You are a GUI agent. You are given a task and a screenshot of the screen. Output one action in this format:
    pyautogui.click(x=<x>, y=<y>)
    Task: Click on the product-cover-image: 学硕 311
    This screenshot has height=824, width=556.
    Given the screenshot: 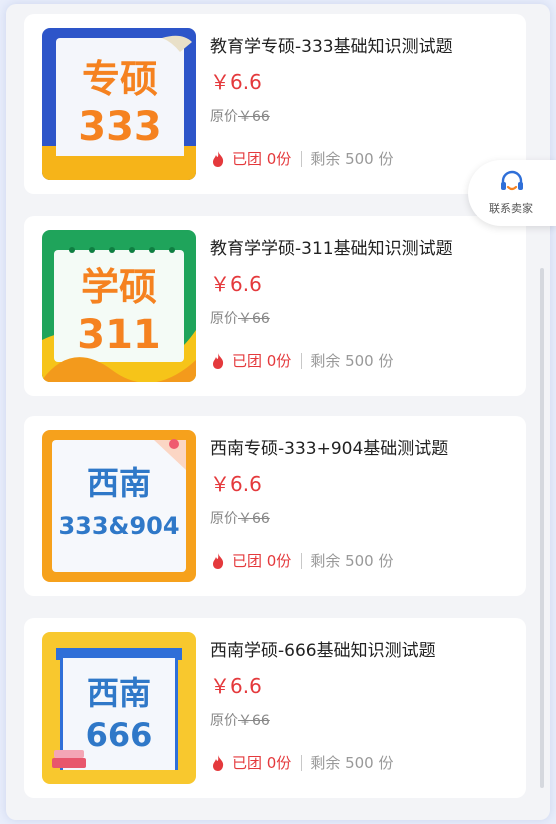 What is the action you would take?
    pyautogui.click(x=119, y=306)
    